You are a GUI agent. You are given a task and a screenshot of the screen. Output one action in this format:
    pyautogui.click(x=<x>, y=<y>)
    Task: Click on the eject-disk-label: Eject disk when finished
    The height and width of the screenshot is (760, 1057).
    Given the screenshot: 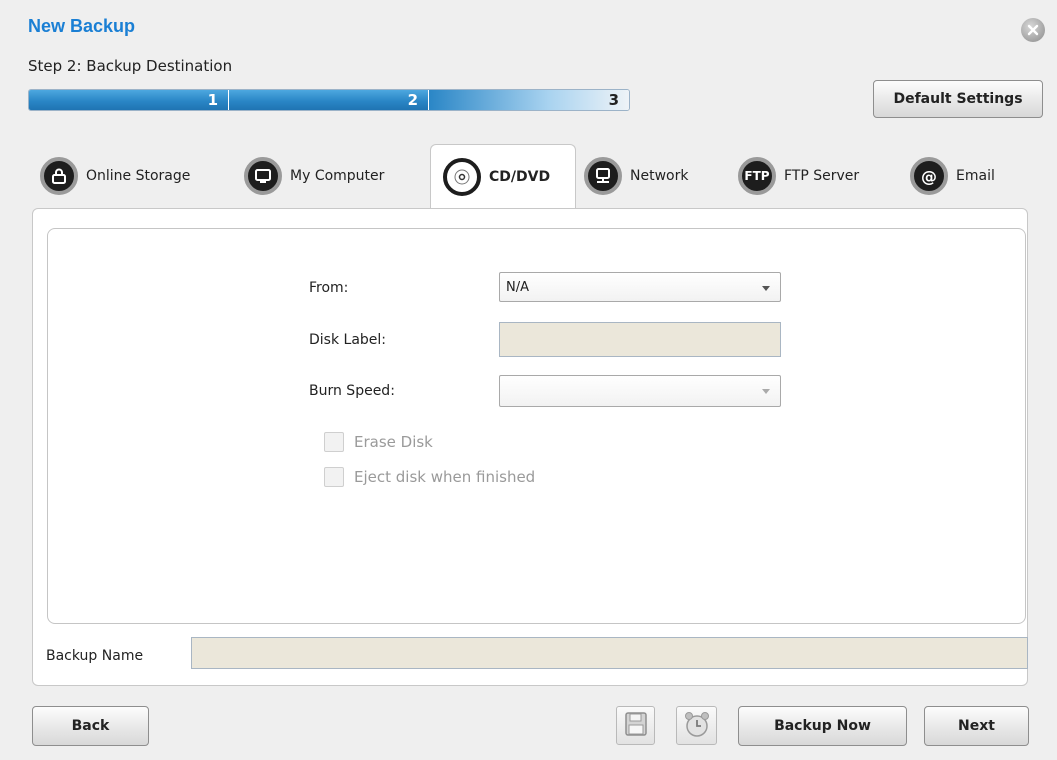 What is the action you would take?
    pyautogui.click(x=445, y=477)
    